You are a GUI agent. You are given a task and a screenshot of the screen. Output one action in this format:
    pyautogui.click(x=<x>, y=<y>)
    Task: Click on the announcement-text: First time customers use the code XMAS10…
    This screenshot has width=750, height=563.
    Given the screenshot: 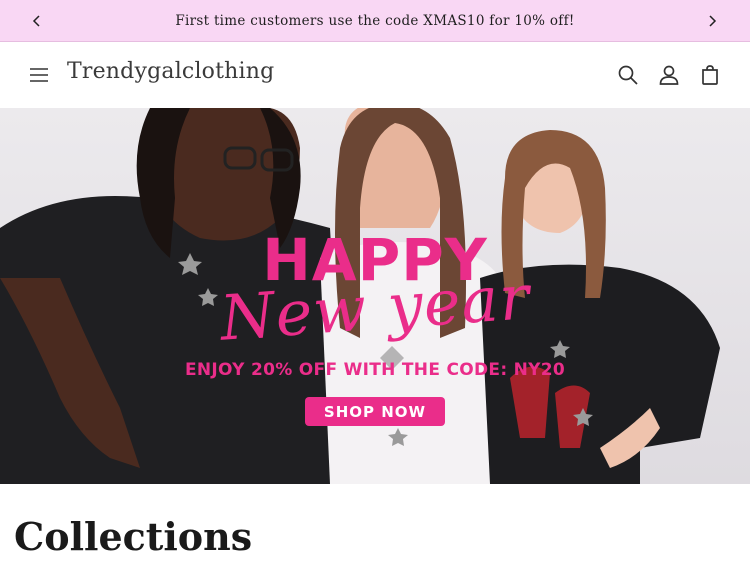 What is the action you would take?
    pyautogui.click(x=375, y=20)
    